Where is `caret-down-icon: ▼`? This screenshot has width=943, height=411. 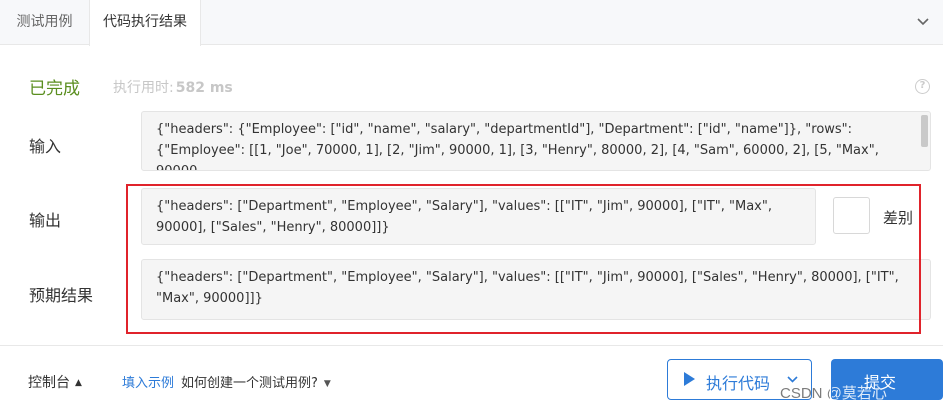
caret-down-icon: ▼ is located at coordinates (327, 384).